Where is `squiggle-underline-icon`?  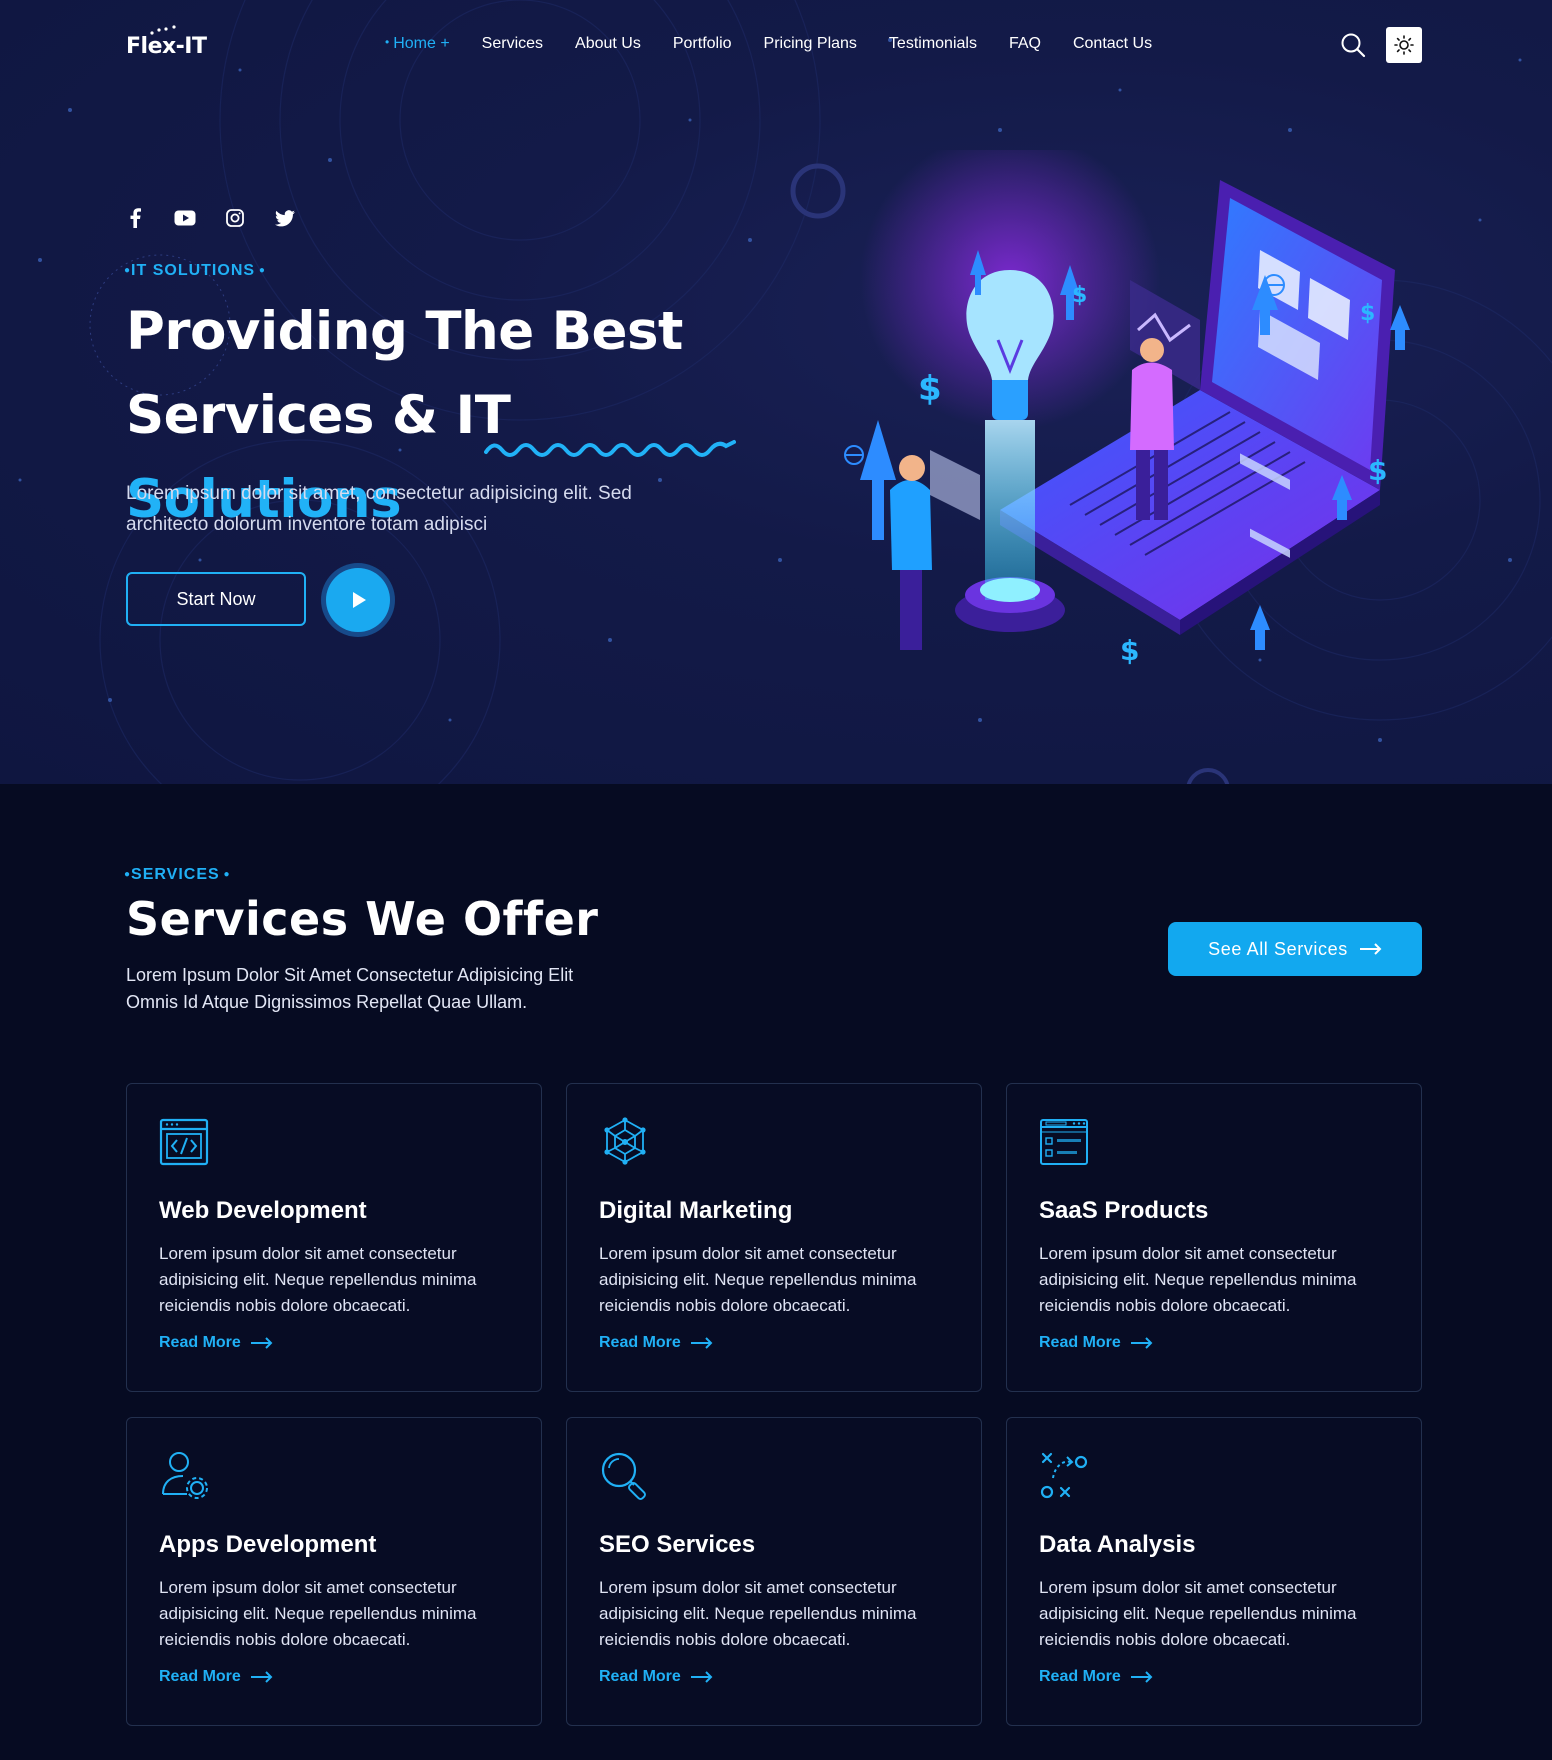
squiggle-underline-icon is located at coordinates (610, 448).